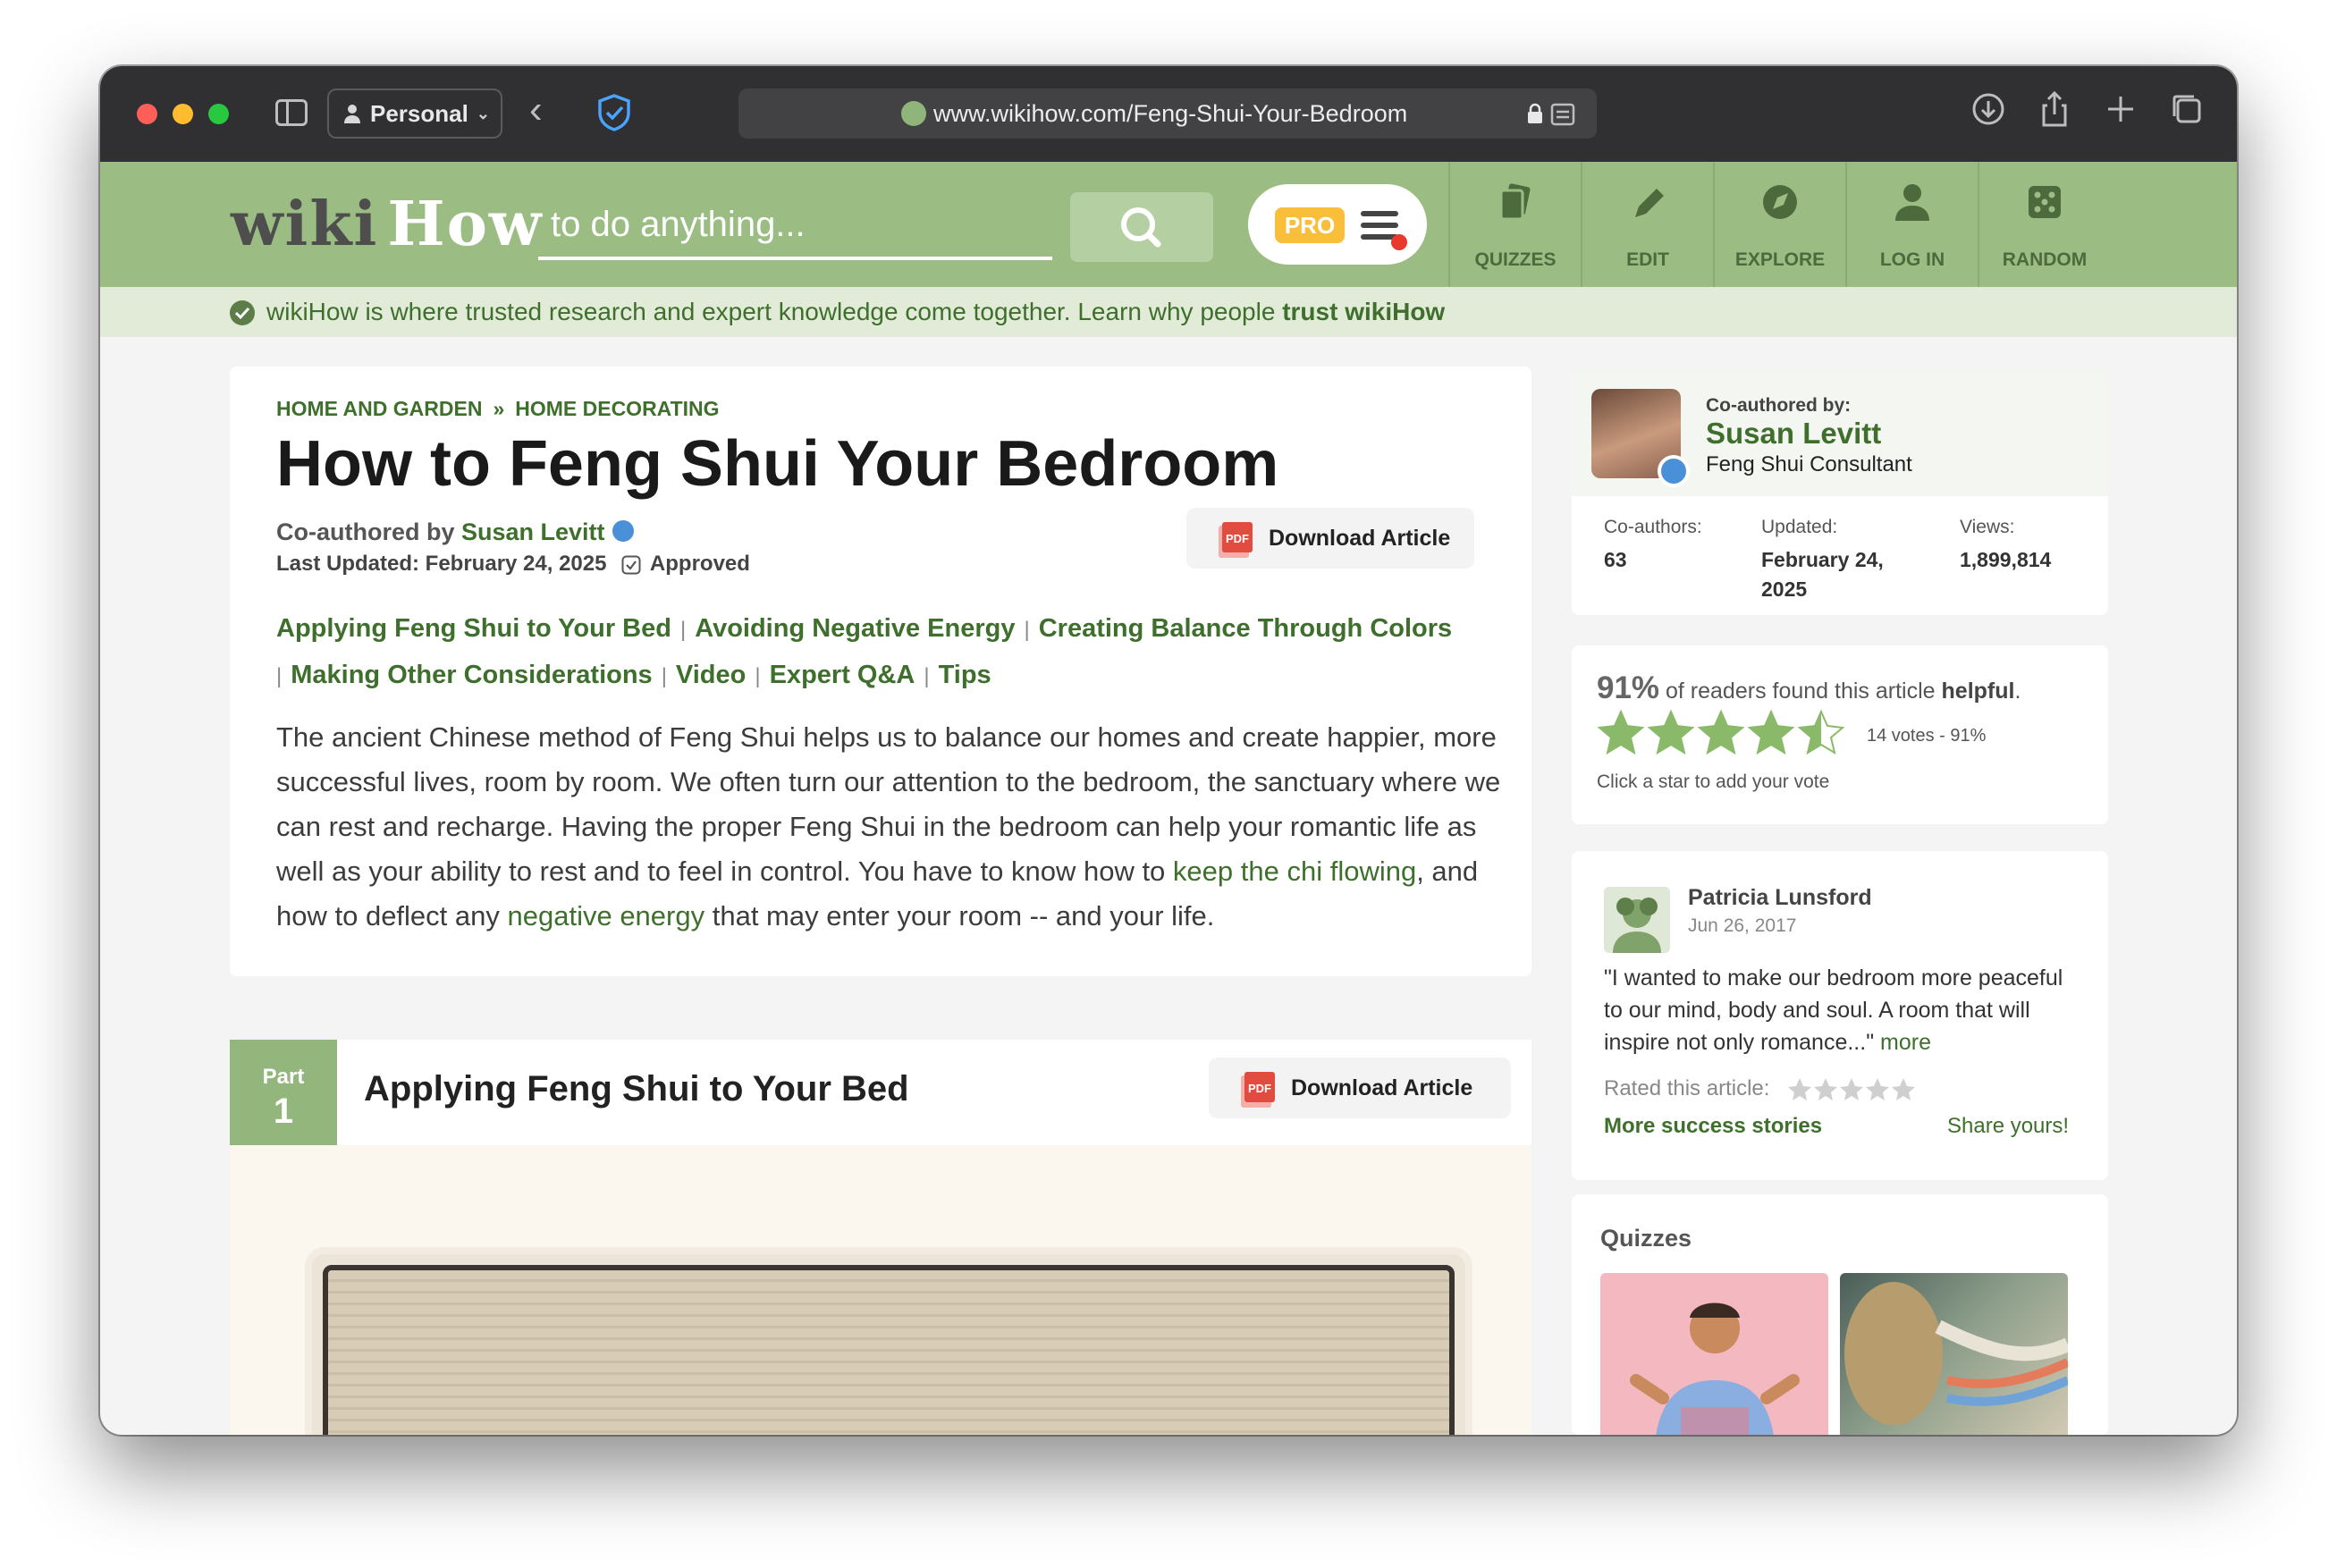  Describe the element at coordinates (965, 675) in the screenshot. I see `toc-link: Tips` at that location.